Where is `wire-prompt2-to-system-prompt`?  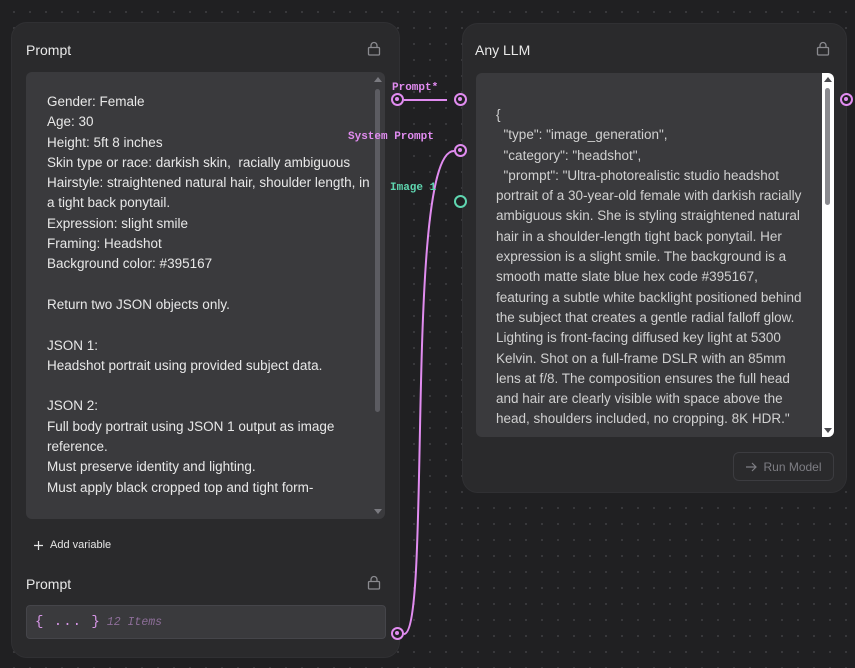 wire-prompt2-to-system-prompt is located at coordinates (429, 392).